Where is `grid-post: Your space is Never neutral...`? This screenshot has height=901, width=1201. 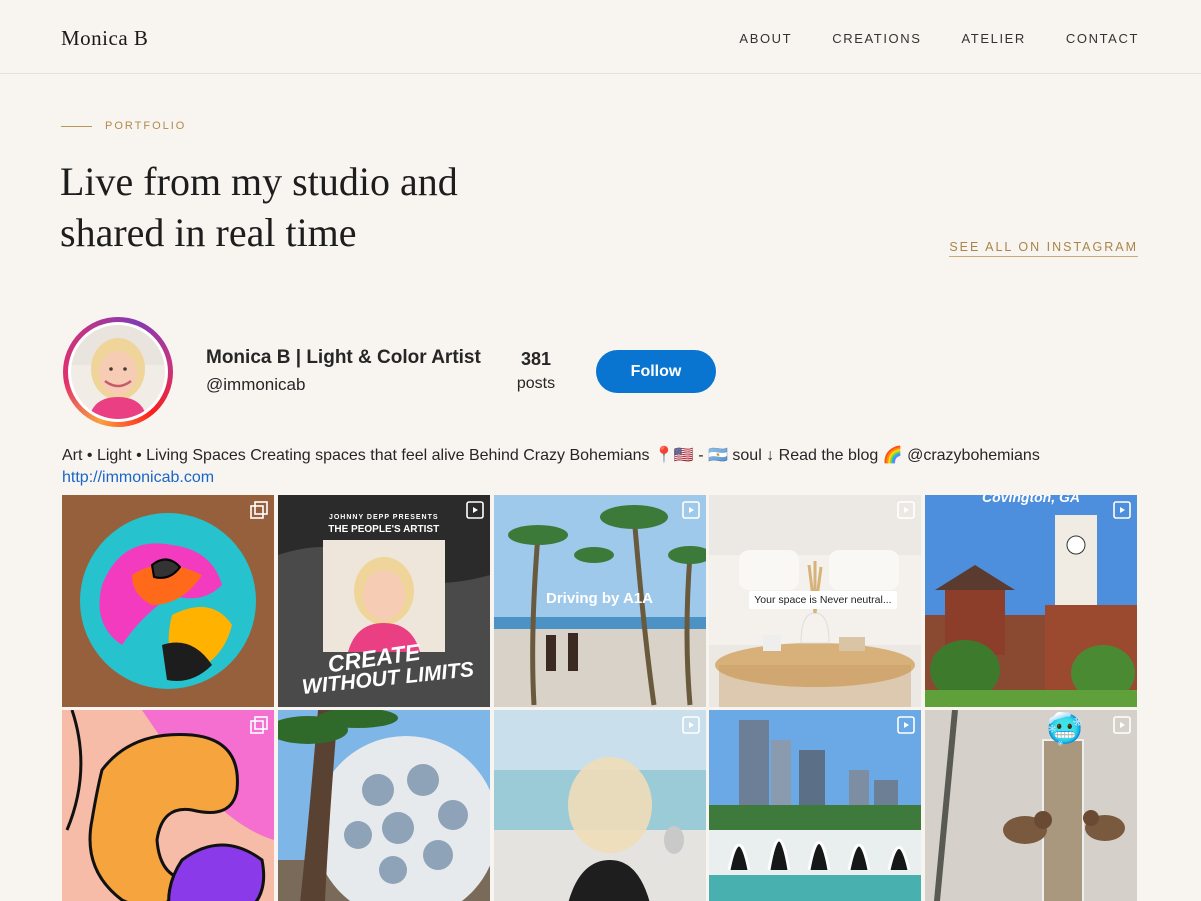 grid-post: Your space is Never neutral... is located at coordinates (815, 601).